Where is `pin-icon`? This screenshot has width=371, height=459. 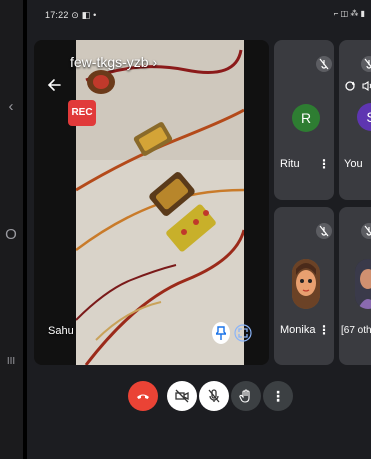 pin-icon is located at coordinates (221, 333).